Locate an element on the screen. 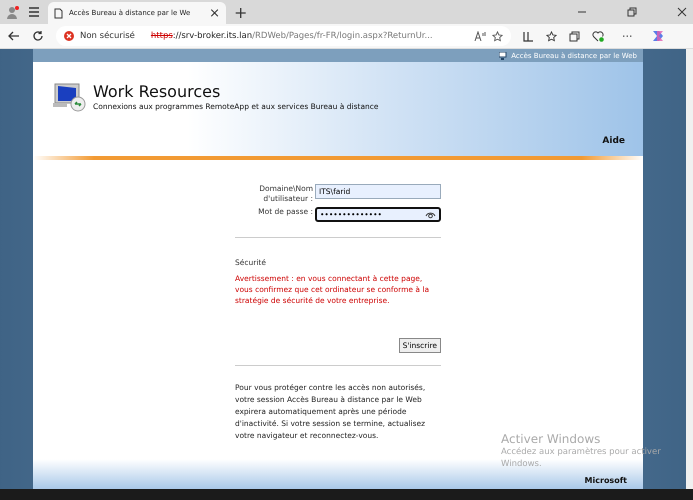 The image size is (693, 500). heart-pulse-icon is located at coordinates (598, 36).